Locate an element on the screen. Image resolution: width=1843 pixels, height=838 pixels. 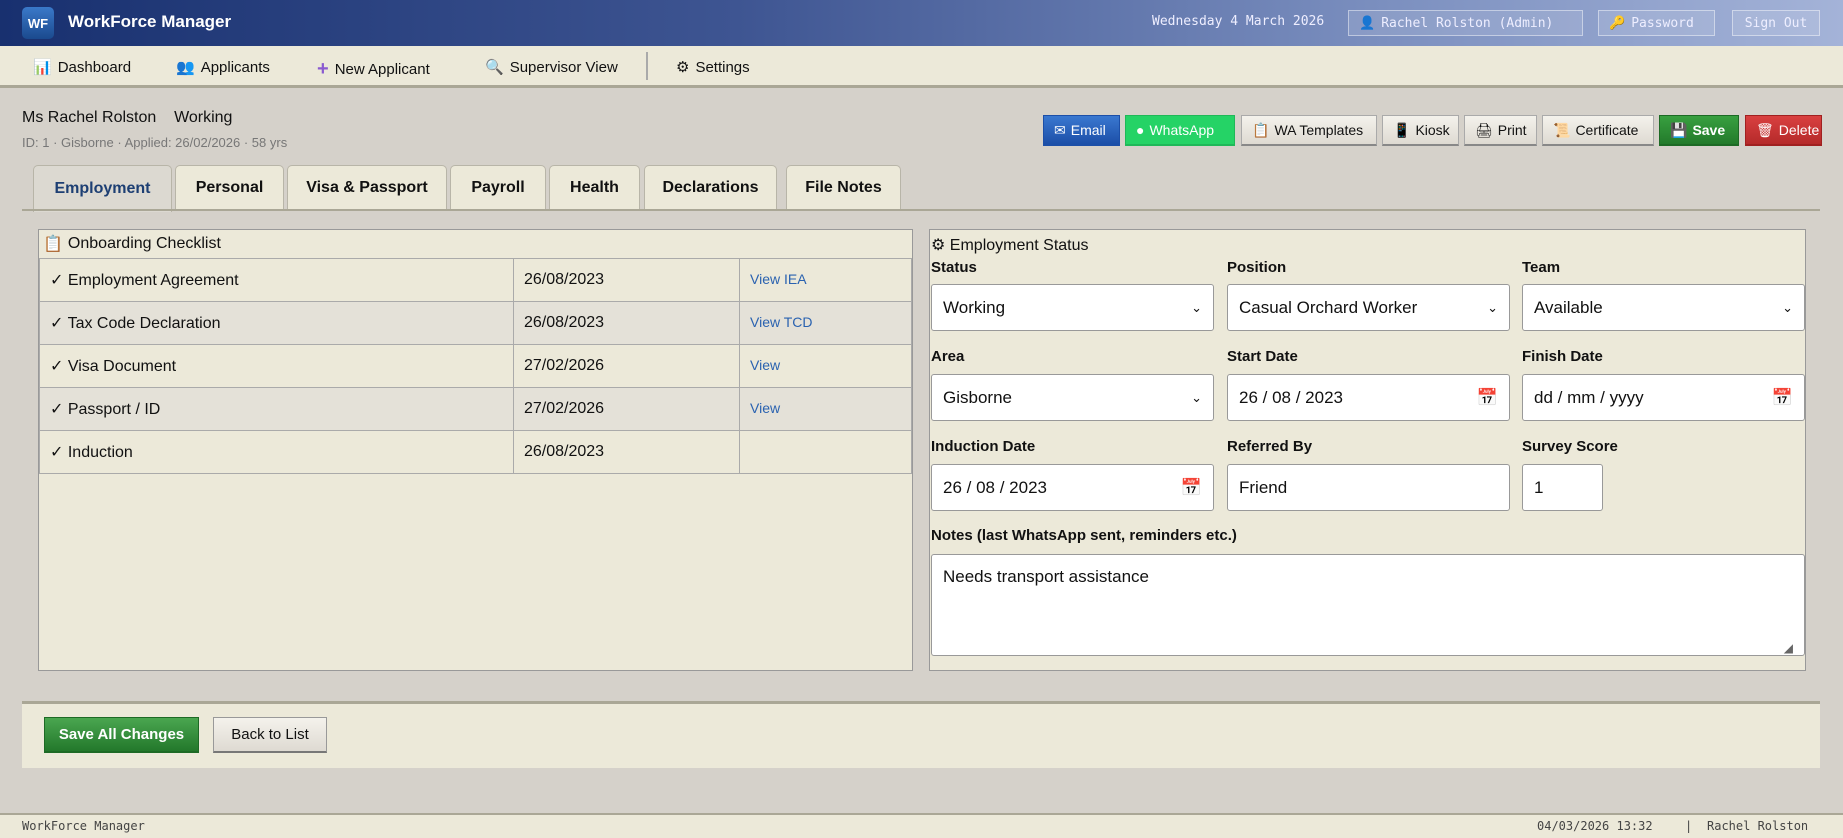
button-label: Print is located at coordinates (1512, 130).